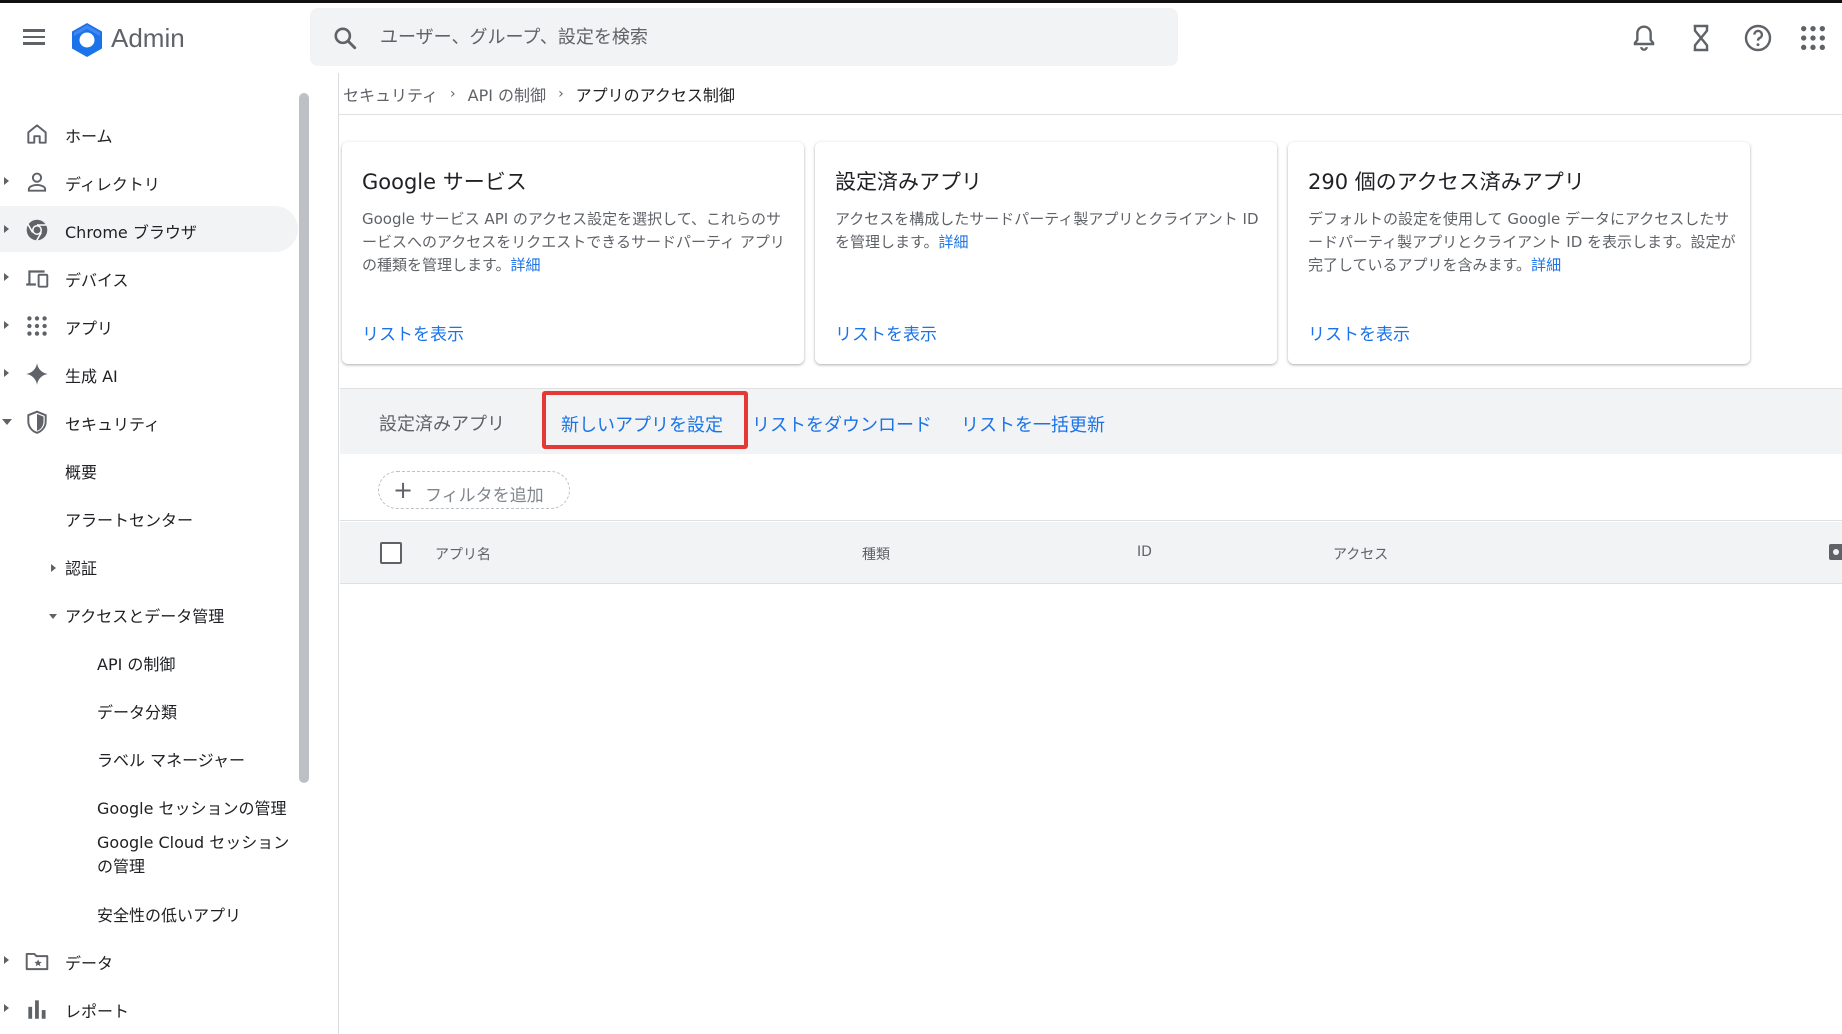 This screenshot has width=1842, height=1034. Describe the element at coordinates (908, 182) in the screenshot. I see `card-title: 設定済みアプリ` at that location.